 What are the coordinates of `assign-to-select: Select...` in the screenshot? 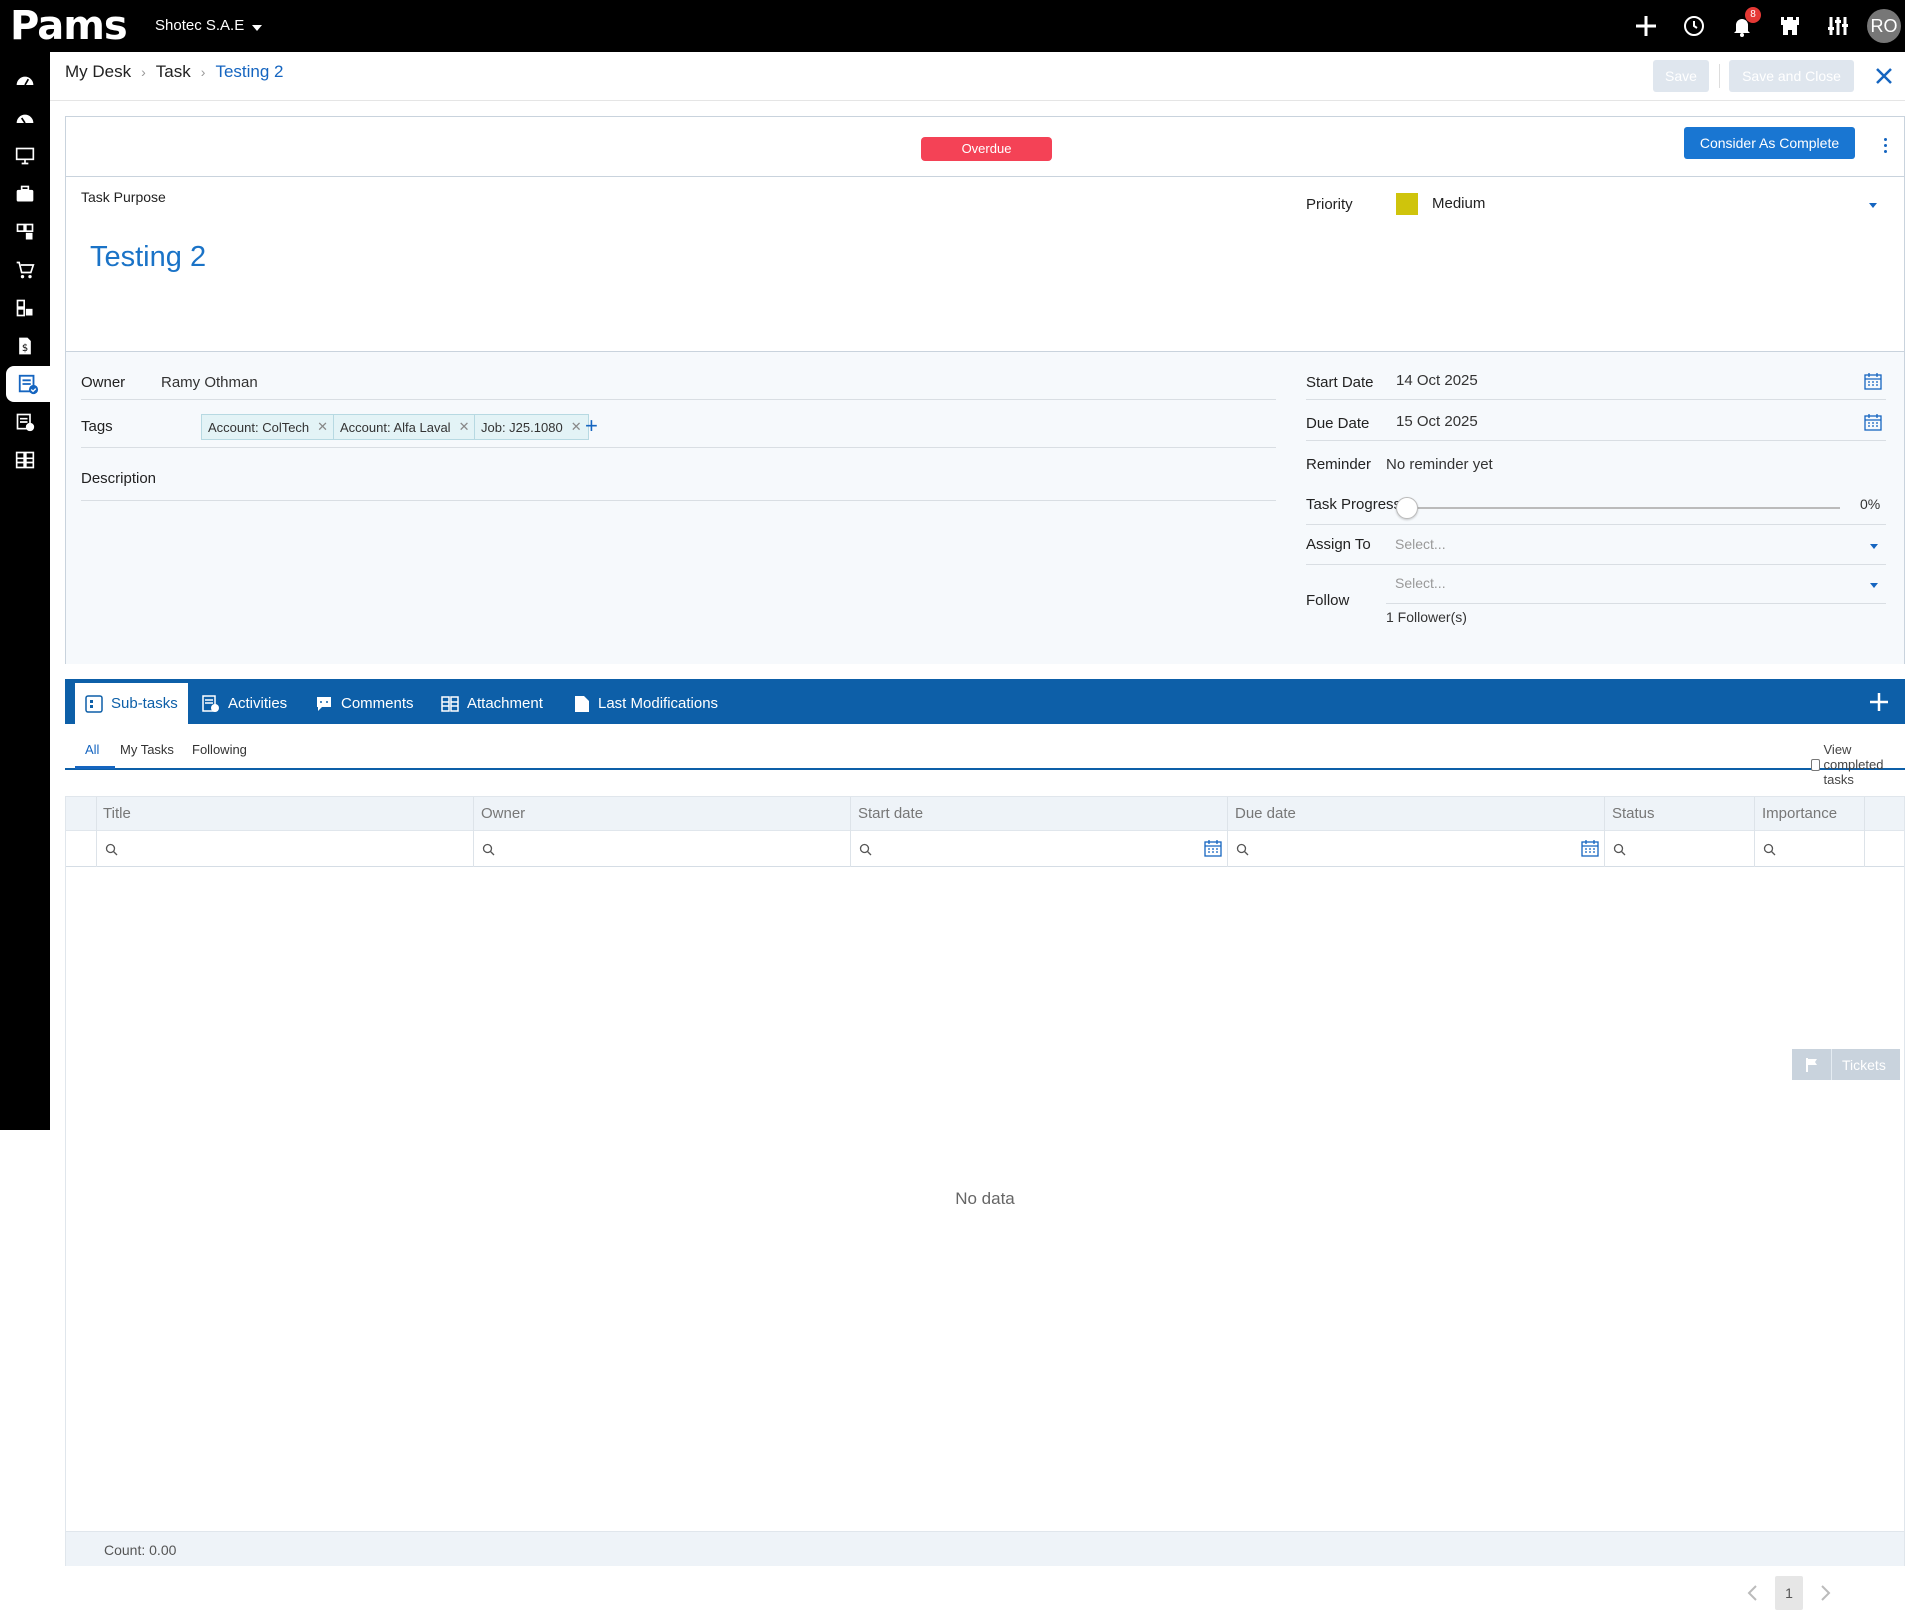 It's located at (1420, 544).